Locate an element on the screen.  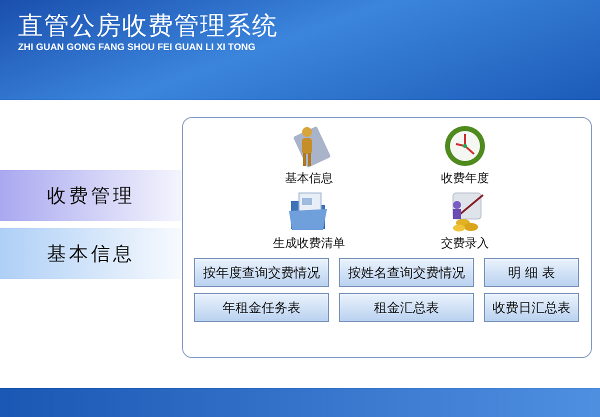
shortcut-label: 交费录入 is located at coordinates (465, 243).